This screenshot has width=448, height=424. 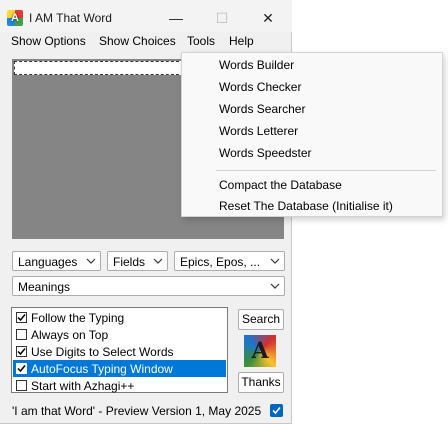 What do you see at coordinates (70, 18) in the screenshot?
I see `window-title: I AM That Word` at bounding box center [70, 18].